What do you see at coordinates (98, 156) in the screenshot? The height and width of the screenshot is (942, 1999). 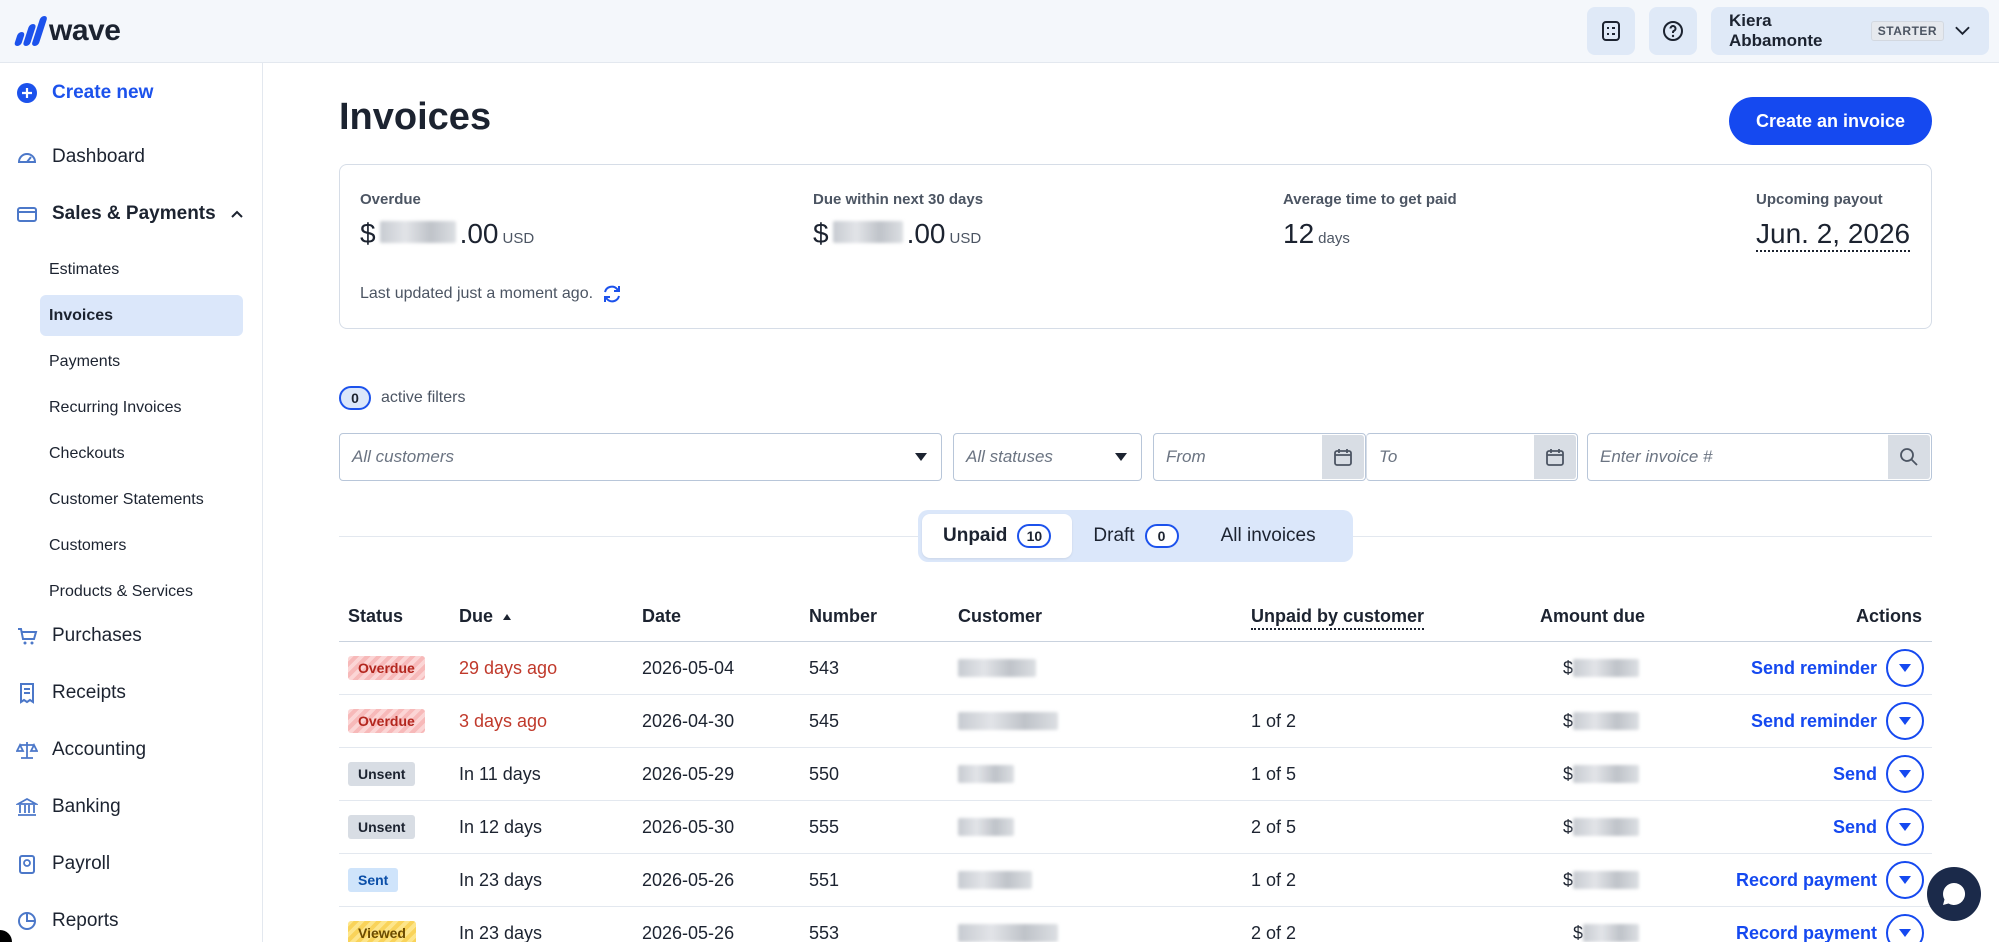 I see `sidebar-item-label: Dashboard` at bounding box center [98, 156].